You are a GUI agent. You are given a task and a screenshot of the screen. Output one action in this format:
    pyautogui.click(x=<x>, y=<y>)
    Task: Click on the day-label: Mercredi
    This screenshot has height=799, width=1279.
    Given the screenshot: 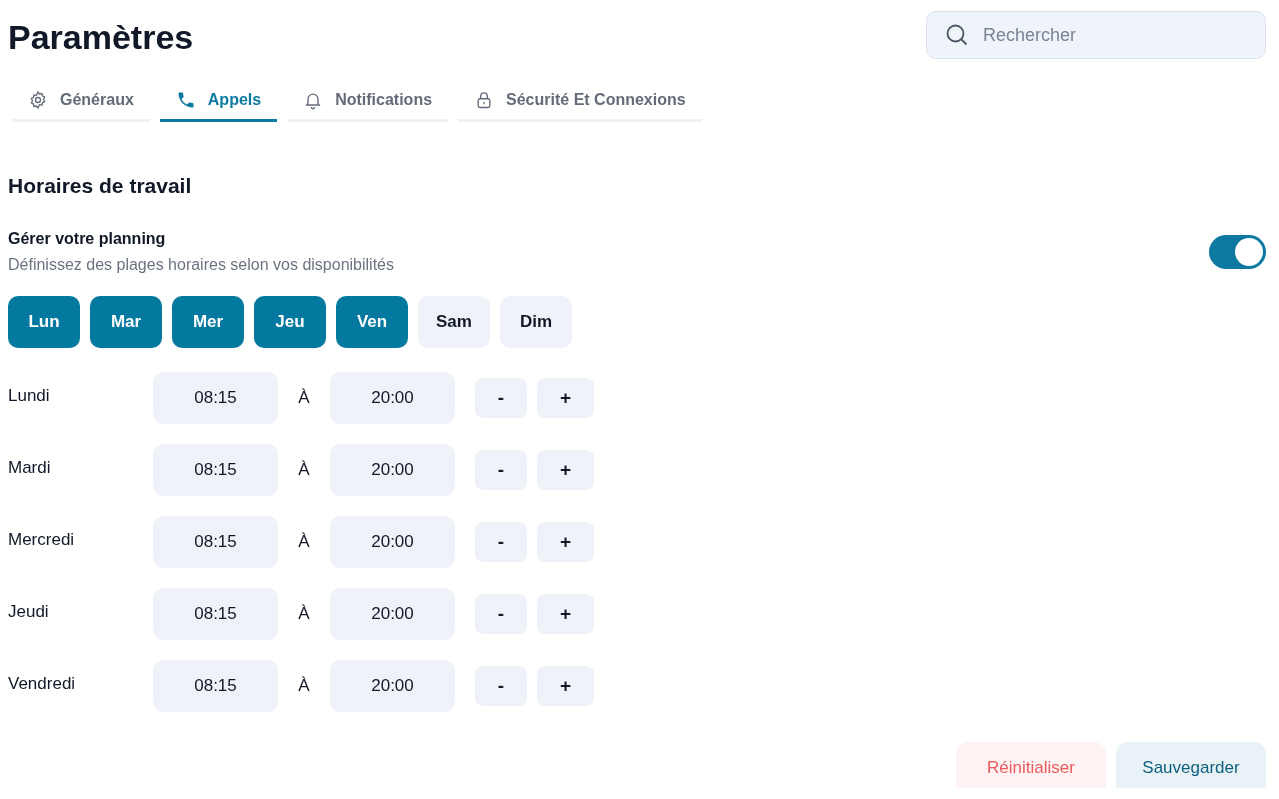 What is the action you would take?
    pyautogui.click(x=42, y=540)
    